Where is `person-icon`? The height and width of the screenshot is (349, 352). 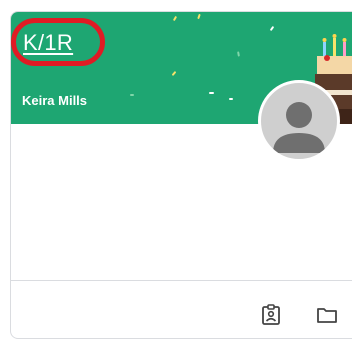
person-icon is located at coordinates (299, 127).